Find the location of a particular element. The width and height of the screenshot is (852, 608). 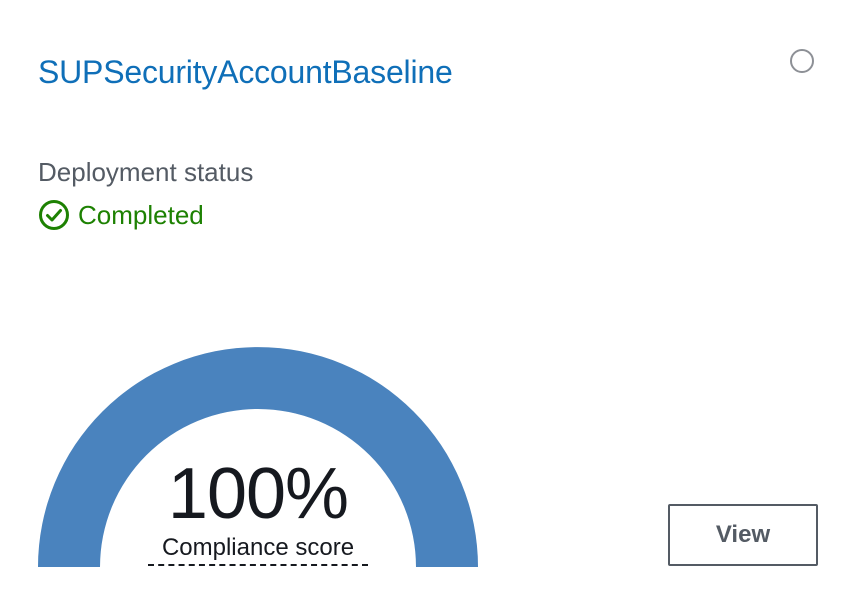

compliance-score-label: Compliance score is located at coordinates (258, 549).